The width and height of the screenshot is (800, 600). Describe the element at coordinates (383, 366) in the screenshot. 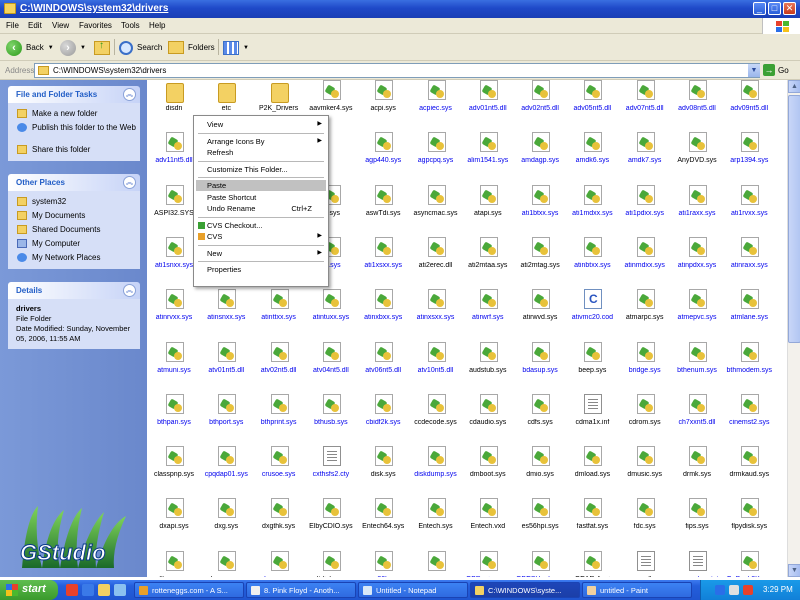

I see `file-item: atv06nt5.dll` at that location.